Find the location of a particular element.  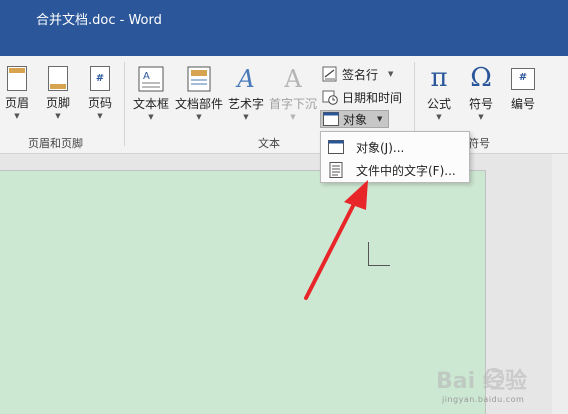

quick-parts-icon is located at coordinates (199, 79).